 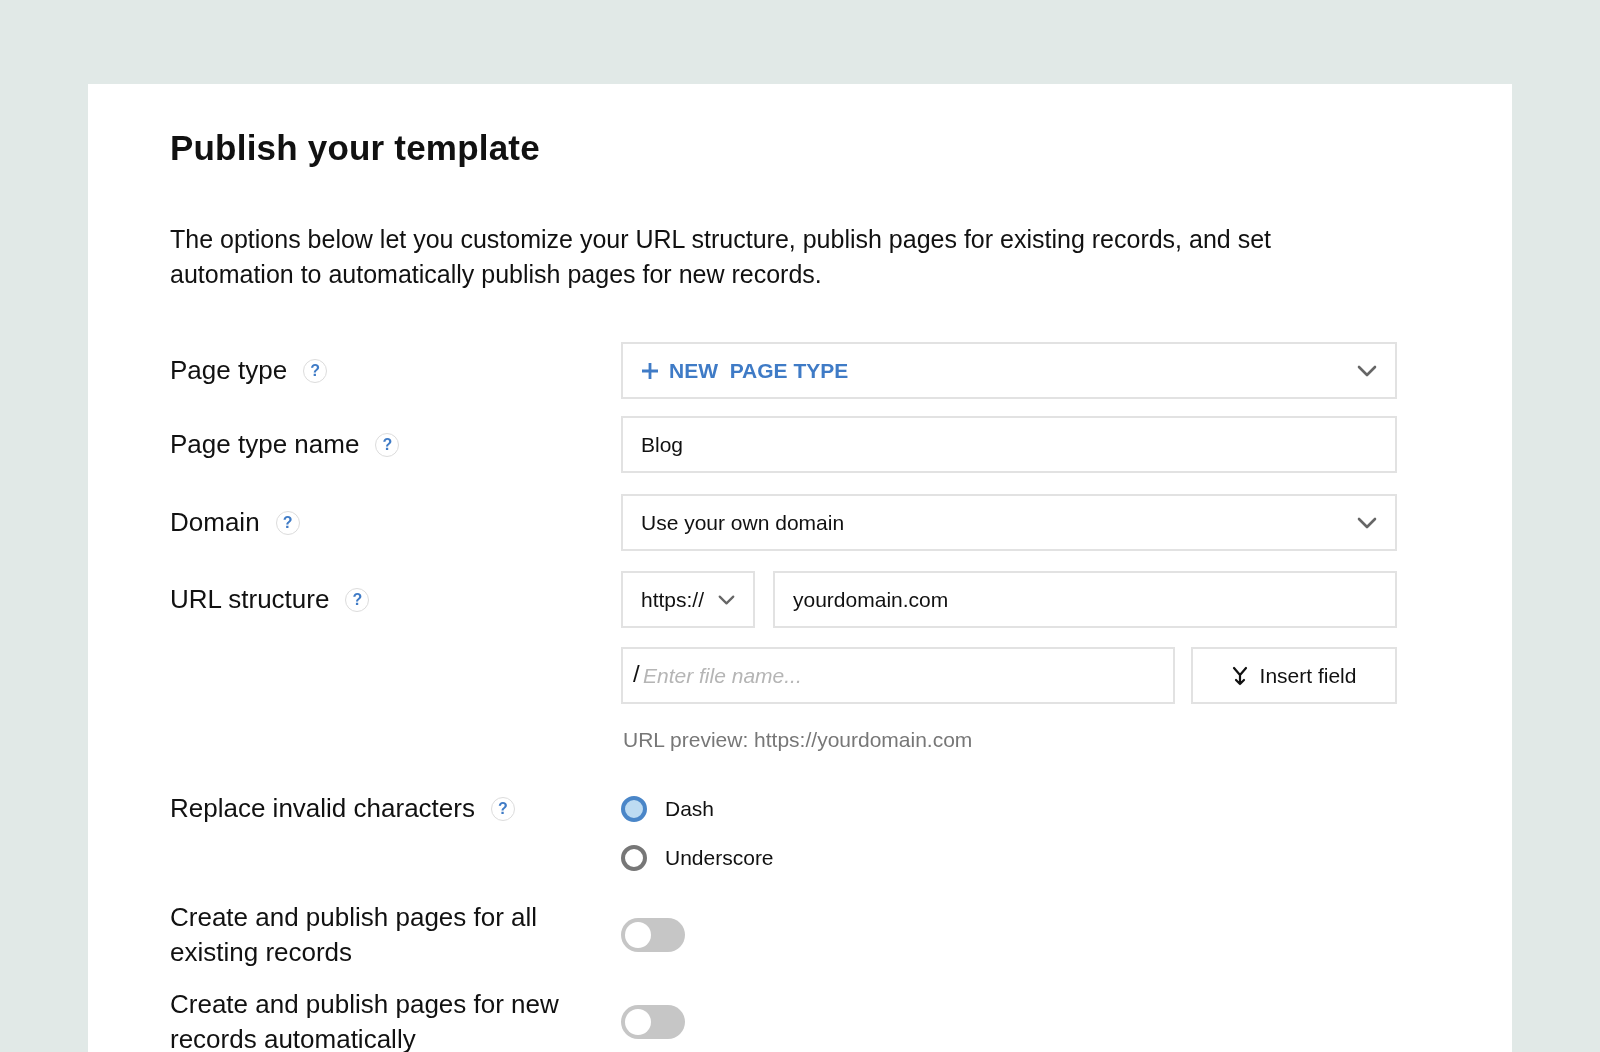 What do you see at coordinates (215, 522) in the screenshot?
I see `field-label: Domain` at bounding box center [215, 522].